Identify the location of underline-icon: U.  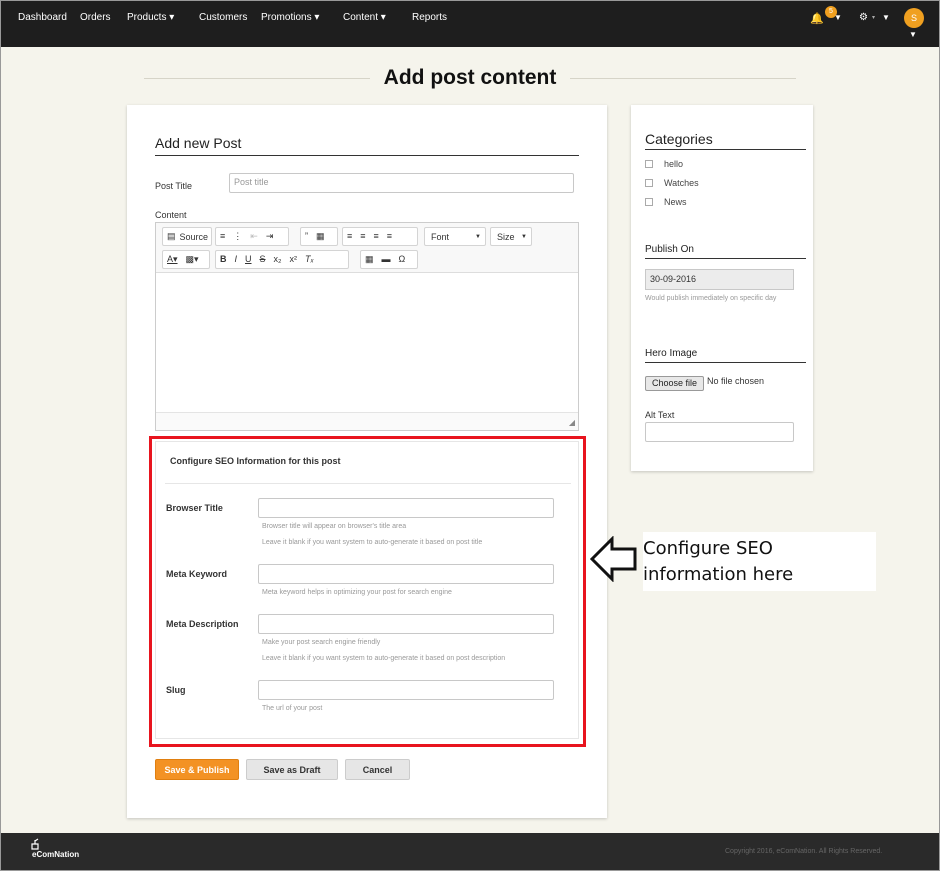
(248, 259).